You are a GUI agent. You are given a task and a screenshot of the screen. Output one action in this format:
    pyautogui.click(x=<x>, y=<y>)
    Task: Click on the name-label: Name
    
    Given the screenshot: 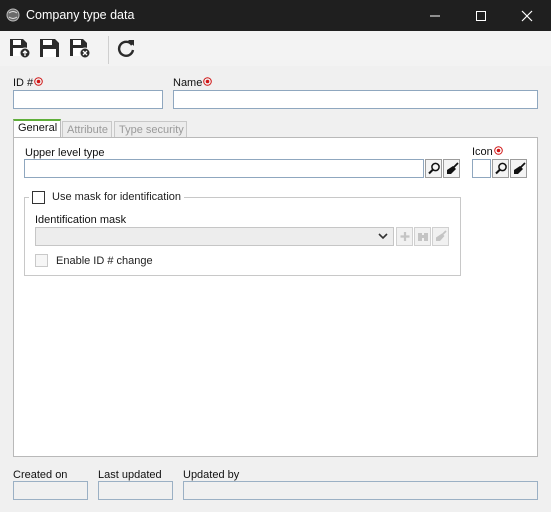 What is the action you would take?
    pyautogui.click(x=193, y=83)
    